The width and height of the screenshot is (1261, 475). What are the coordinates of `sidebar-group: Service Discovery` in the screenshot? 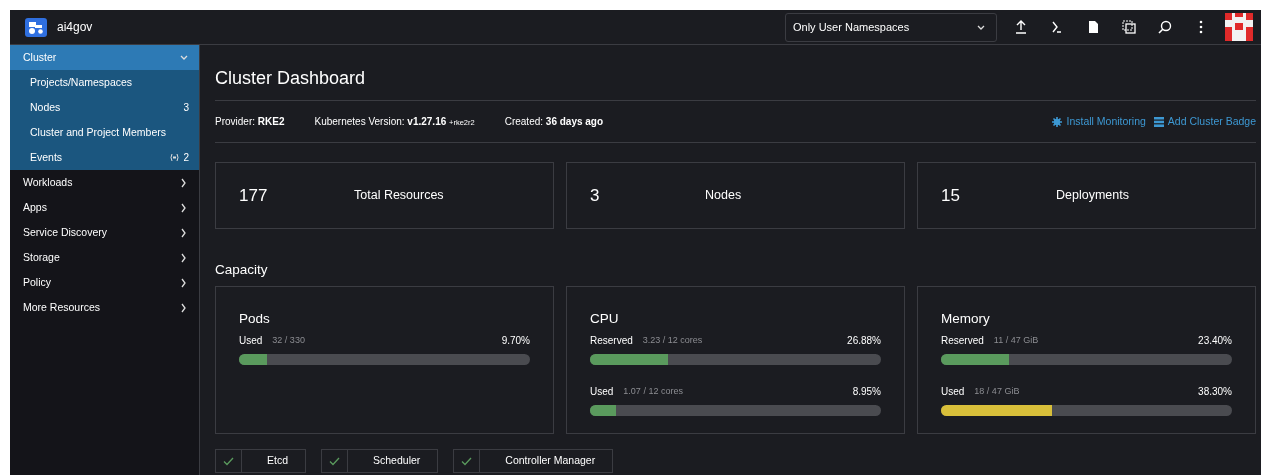 It's located at (104, 232).